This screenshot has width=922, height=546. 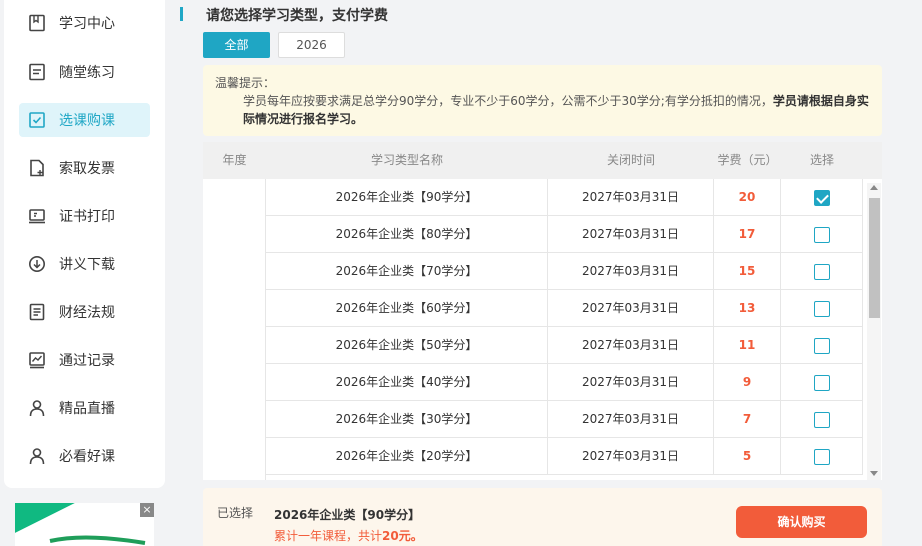 I want to click on page-title: 请您选择学习类型，支付学费, so click(x=297, y=16).